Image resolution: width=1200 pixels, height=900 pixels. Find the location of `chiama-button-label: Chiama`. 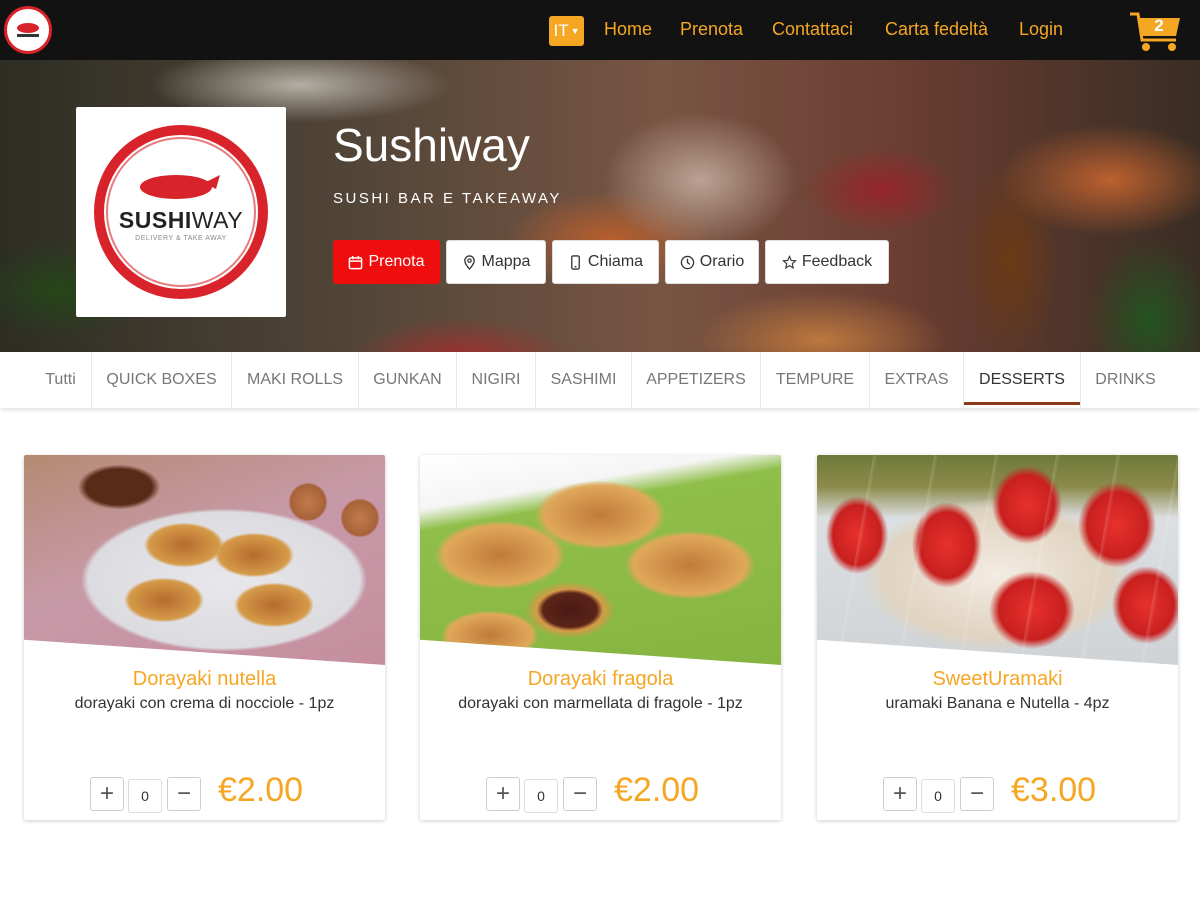

chiama-button-label: Chiama is located at coordinates (615, 261).